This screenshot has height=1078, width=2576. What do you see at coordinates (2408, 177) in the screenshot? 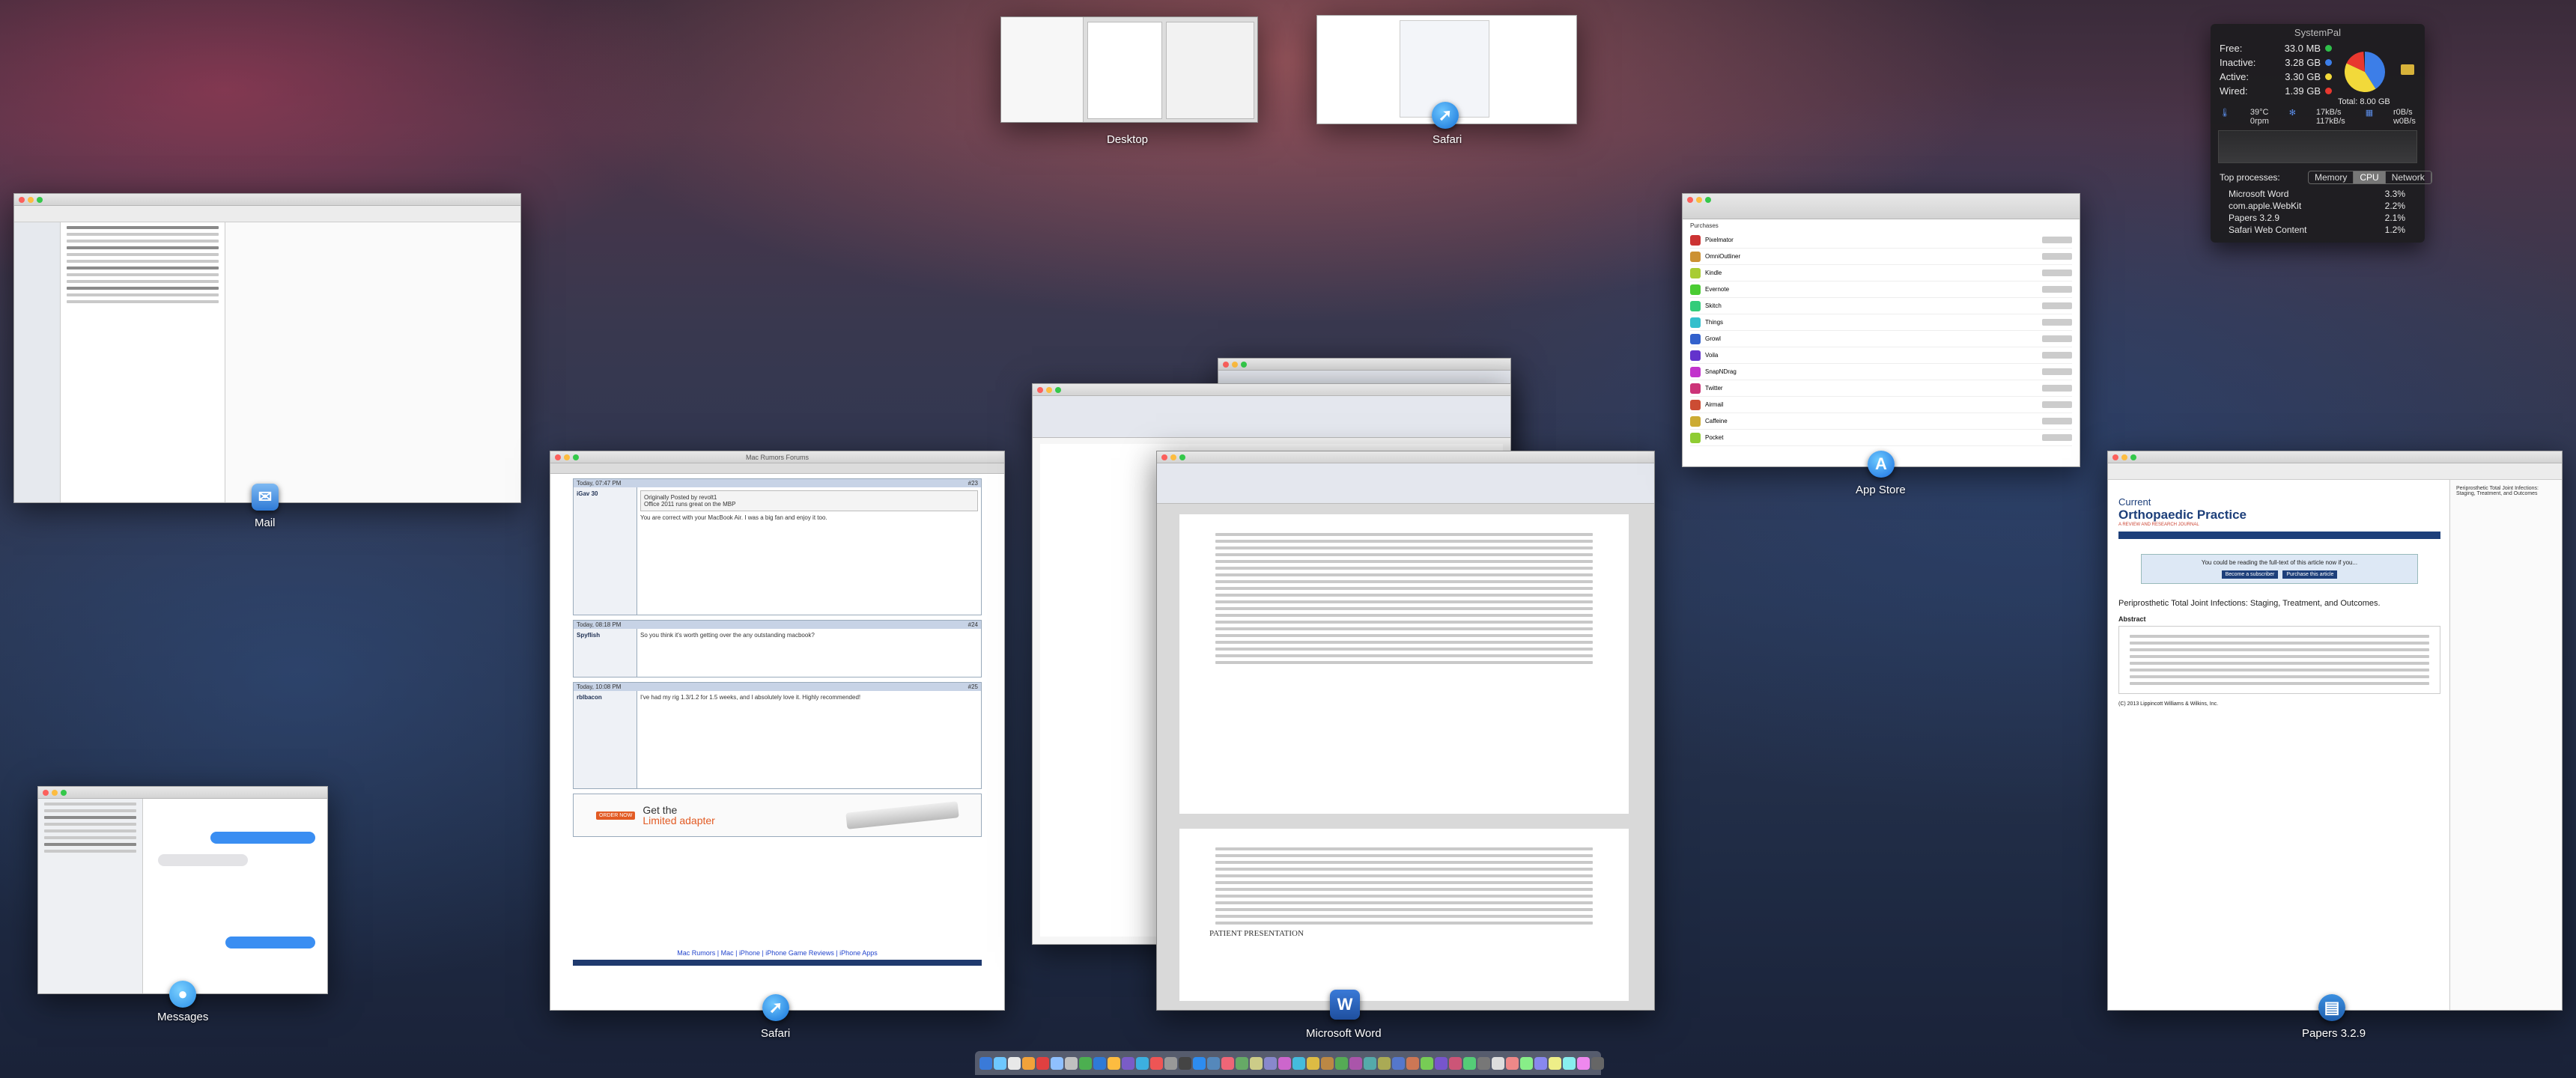
I see `tab-network: Network` at bounding box center [2408, 177].